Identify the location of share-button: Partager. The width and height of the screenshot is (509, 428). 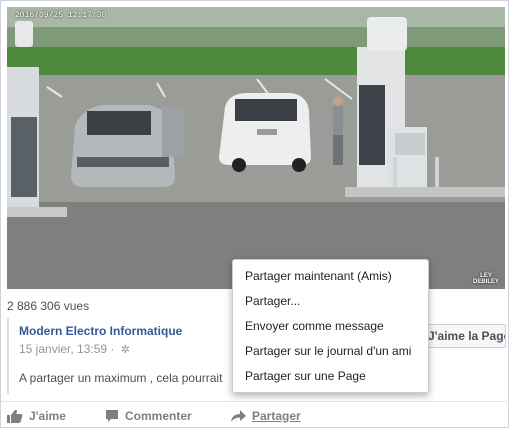
(265, 416).